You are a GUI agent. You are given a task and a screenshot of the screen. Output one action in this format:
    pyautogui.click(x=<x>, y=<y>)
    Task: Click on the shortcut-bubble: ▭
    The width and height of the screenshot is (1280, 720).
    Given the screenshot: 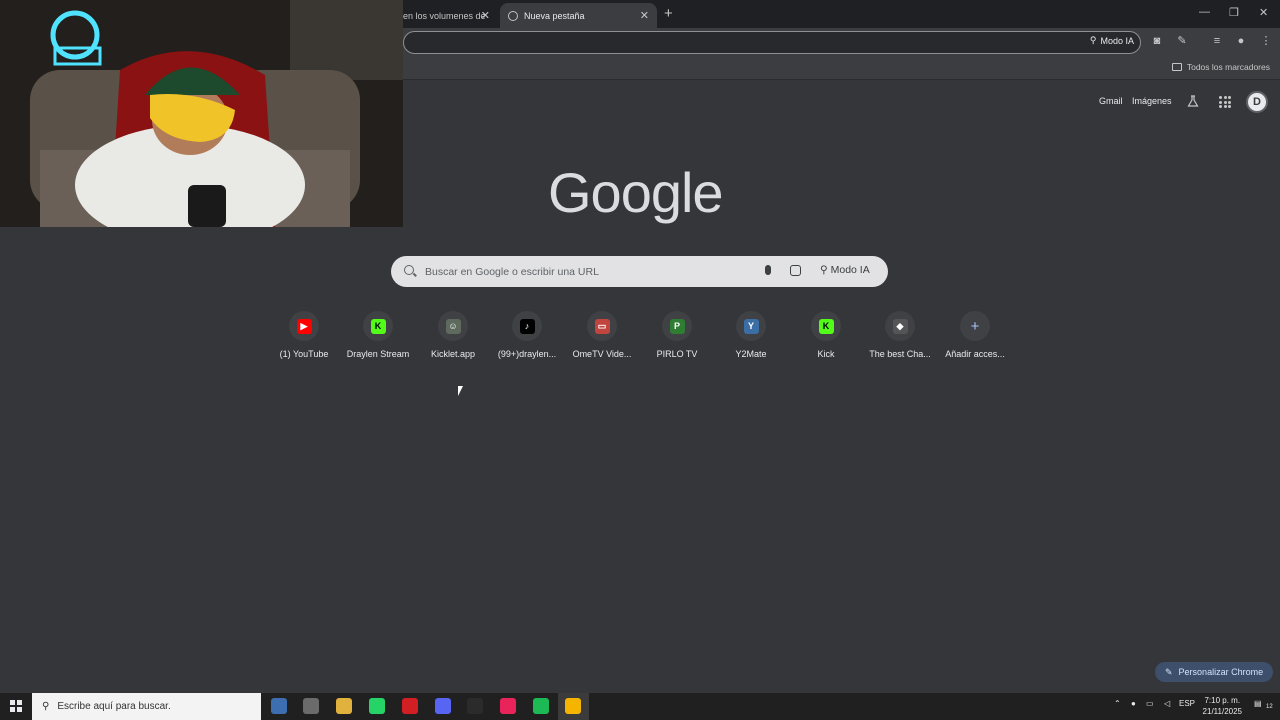 What is the action you would take?
    pyautogui.click(x=602, y=326)
    